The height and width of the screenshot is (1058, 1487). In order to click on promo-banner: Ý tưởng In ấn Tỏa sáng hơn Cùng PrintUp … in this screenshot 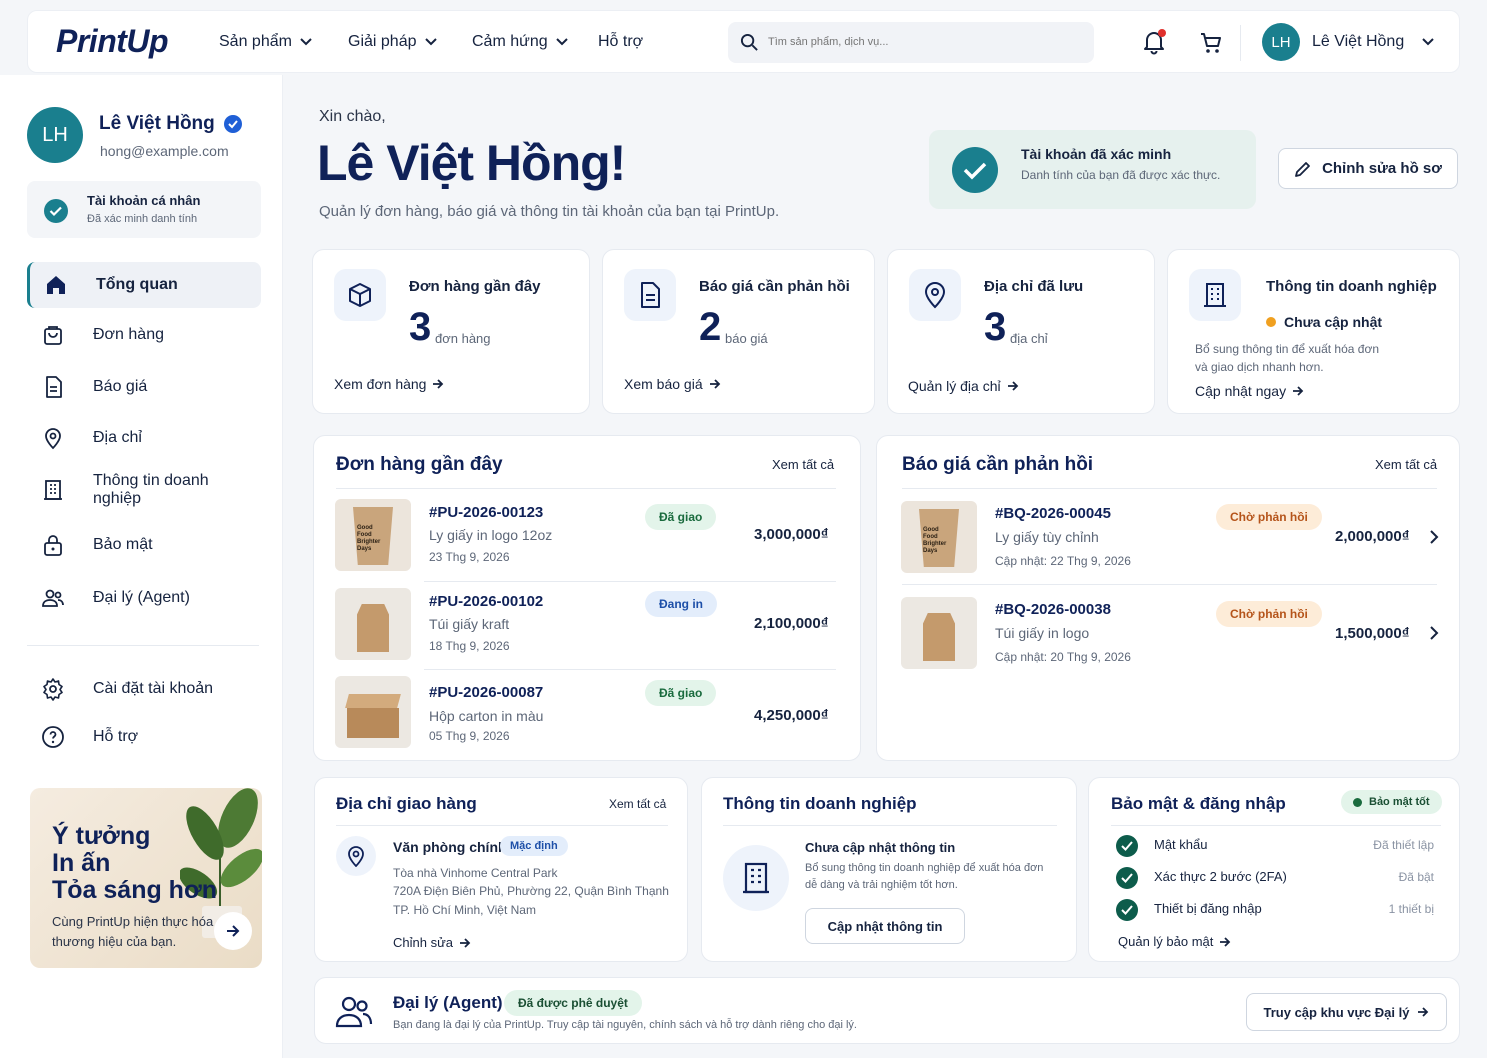, I will do `click(146, 878)`.